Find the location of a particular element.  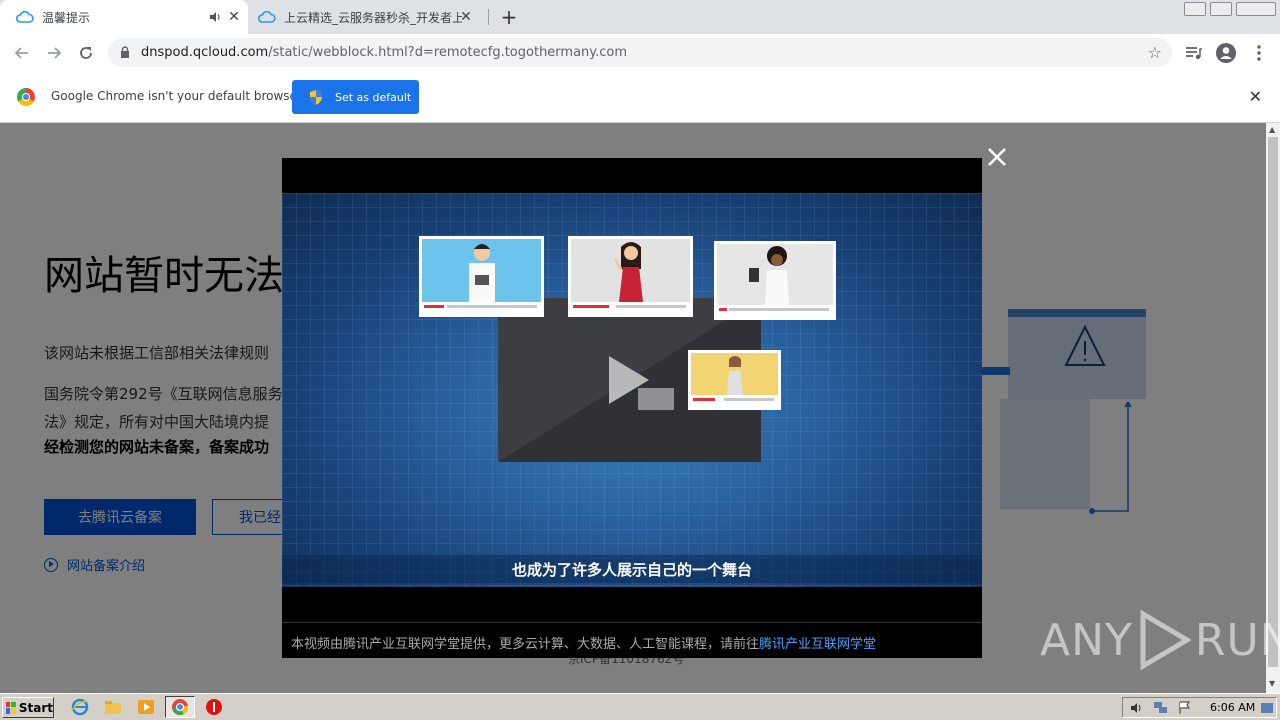

reload-button is located at coordinates (86, 53).